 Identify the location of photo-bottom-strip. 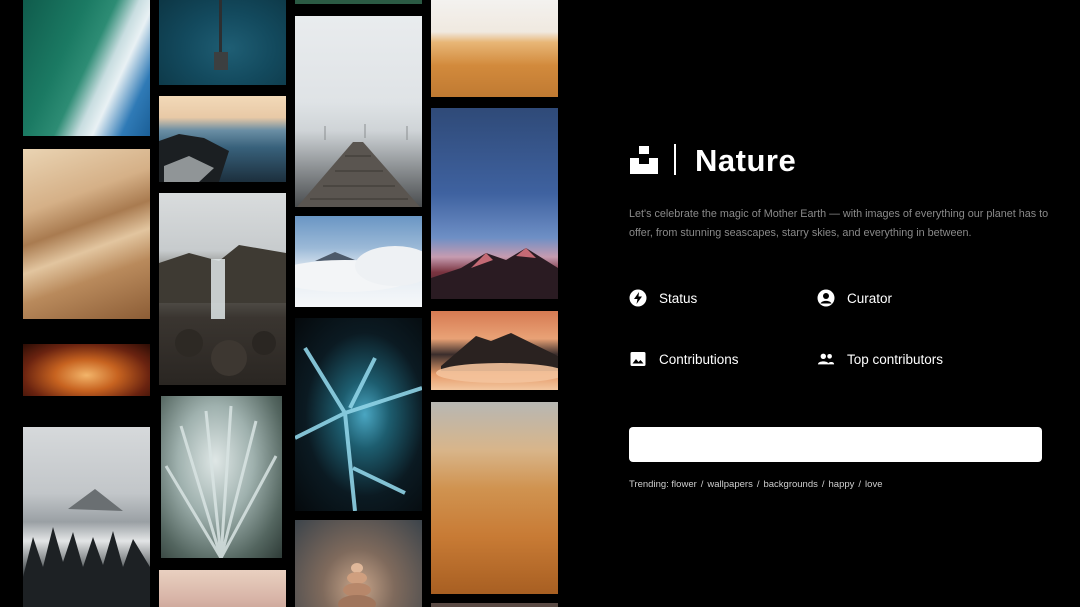
(494, 605).